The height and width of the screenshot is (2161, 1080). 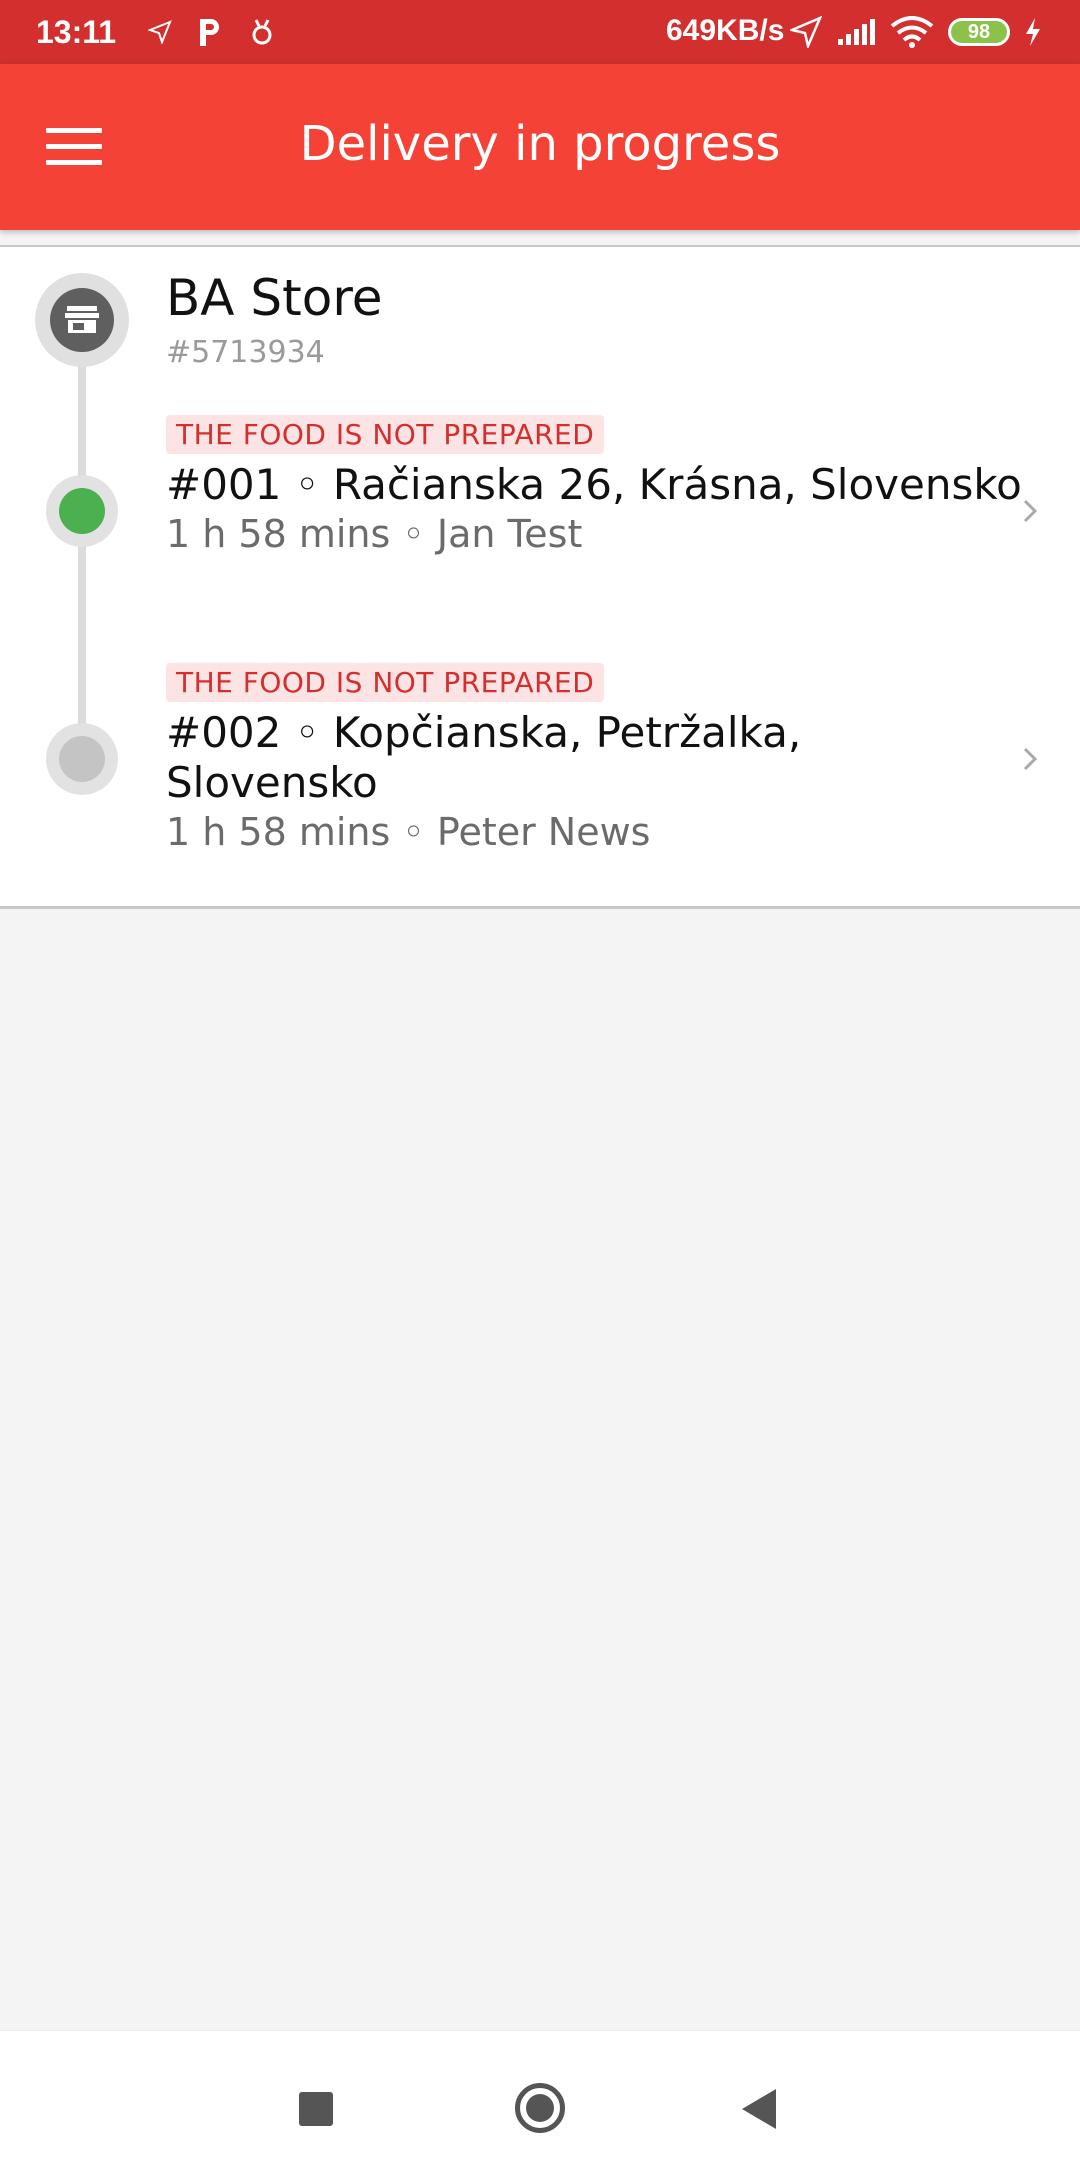 What do you see at coordinates (374, 534) in the screenshot?
I see `order-meta: 1 h 58 mins ◦ Jan Test` at bounding box center [374, 534].